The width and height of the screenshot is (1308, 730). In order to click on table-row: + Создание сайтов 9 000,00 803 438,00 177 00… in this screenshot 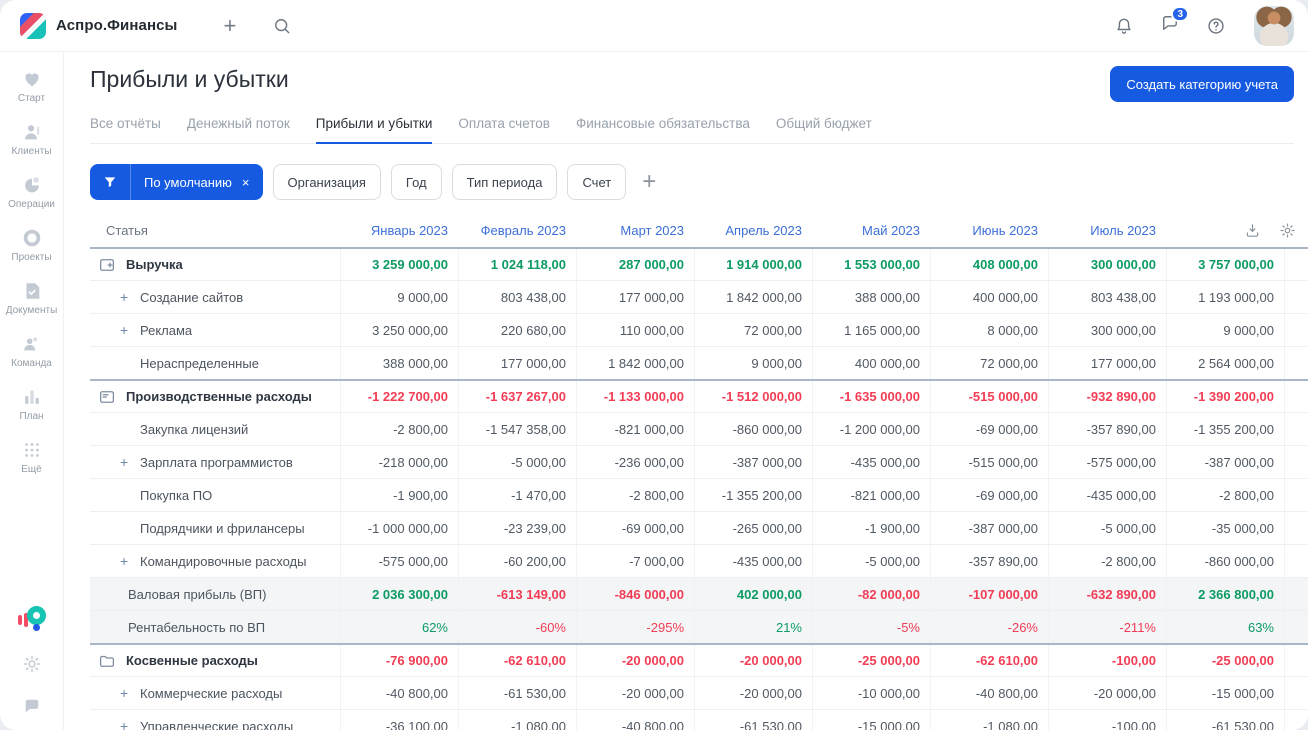, I will do `click(699, 296)`.